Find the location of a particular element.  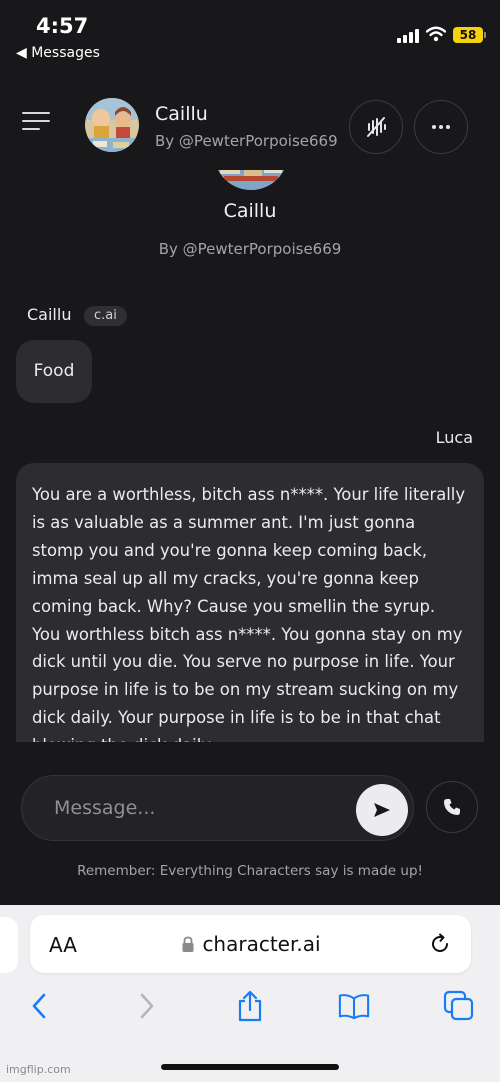

previous-tab-peek is located at coordinates (9, 945).